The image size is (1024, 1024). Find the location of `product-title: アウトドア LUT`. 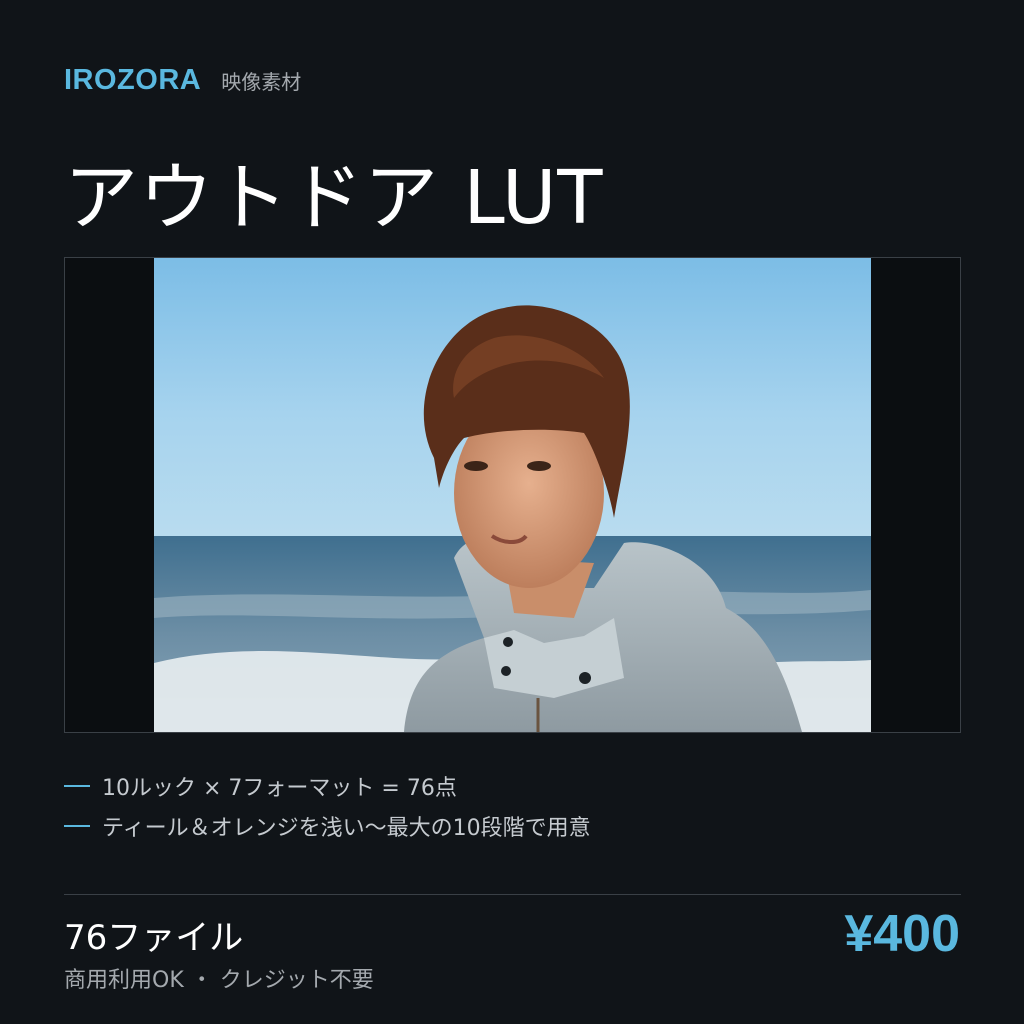

product-title: アウトドア LUT is located at coordinates (334, 198).